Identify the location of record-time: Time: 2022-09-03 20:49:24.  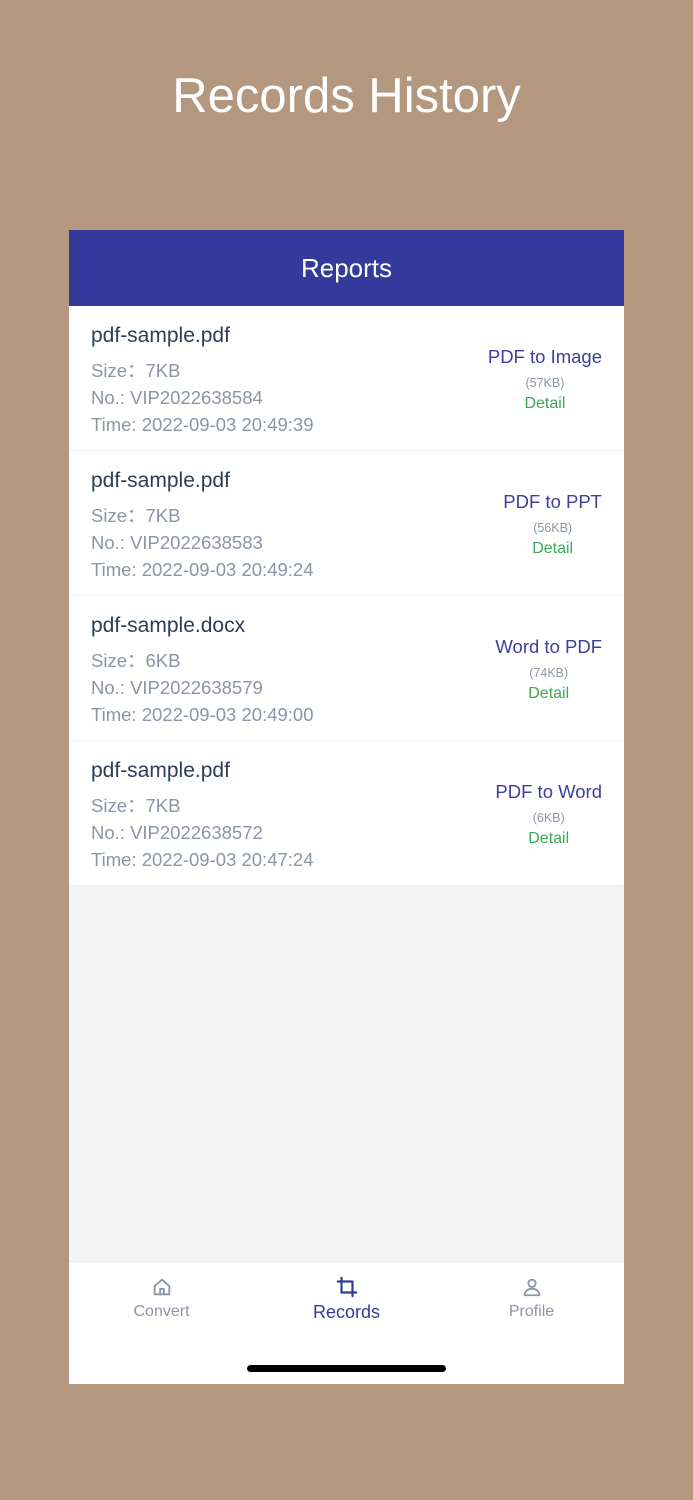
(202, 569).